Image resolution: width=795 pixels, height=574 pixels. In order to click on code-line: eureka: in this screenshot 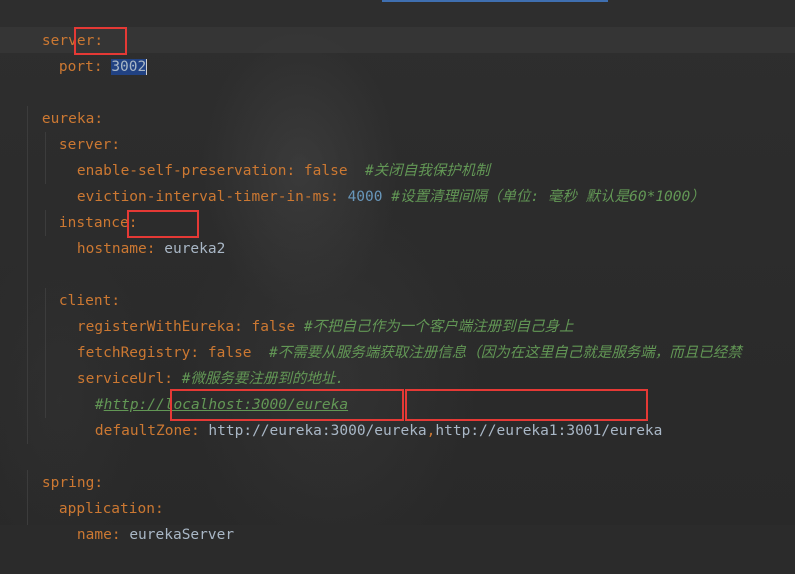, I will do `click(72, 119)`.